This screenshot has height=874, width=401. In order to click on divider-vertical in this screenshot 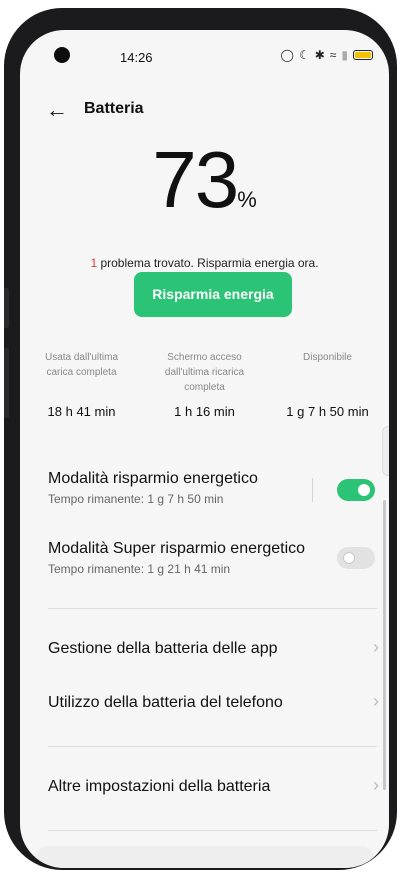, I will do `click(312, 490)`.